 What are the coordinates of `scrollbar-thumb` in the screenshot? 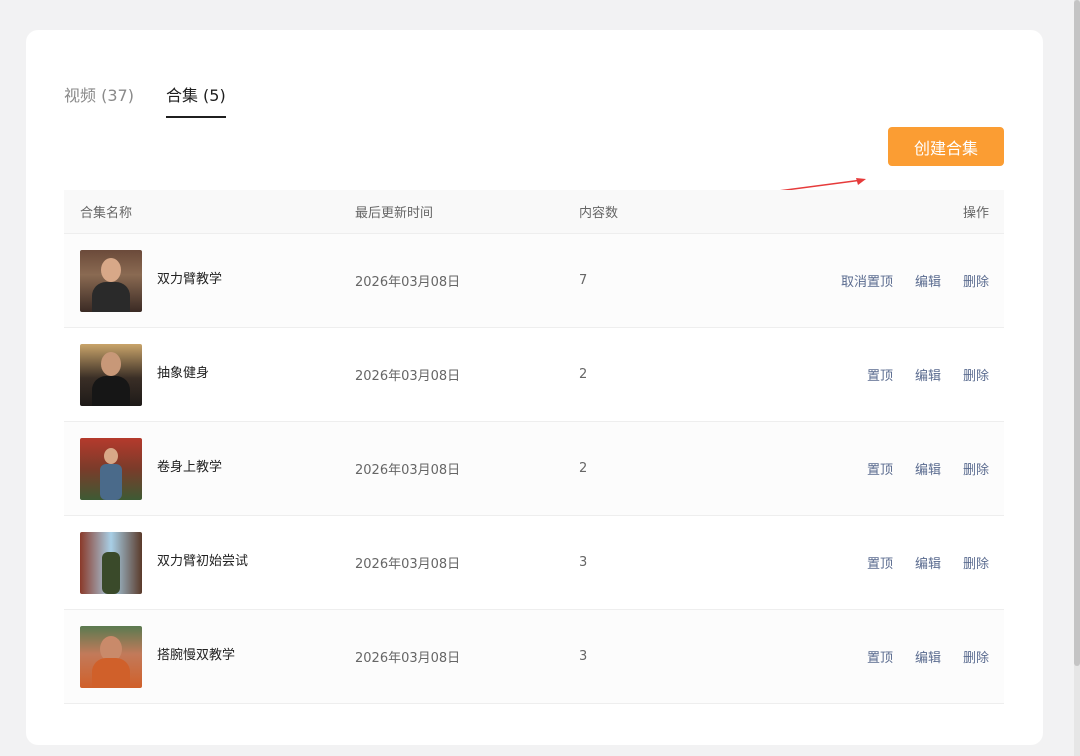 It's located at (1077, 333).